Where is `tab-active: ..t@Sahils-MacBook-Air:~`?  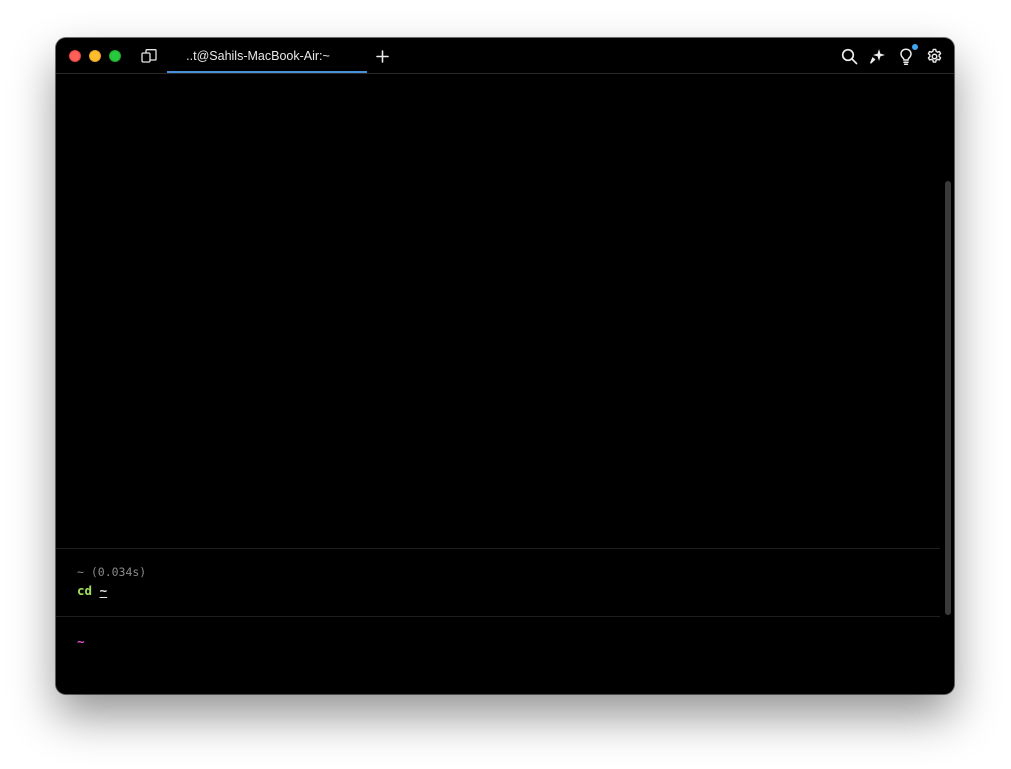 tab-active: ..t@Sahils-MacBook-Air:~ is located at coordinates (267, 55).